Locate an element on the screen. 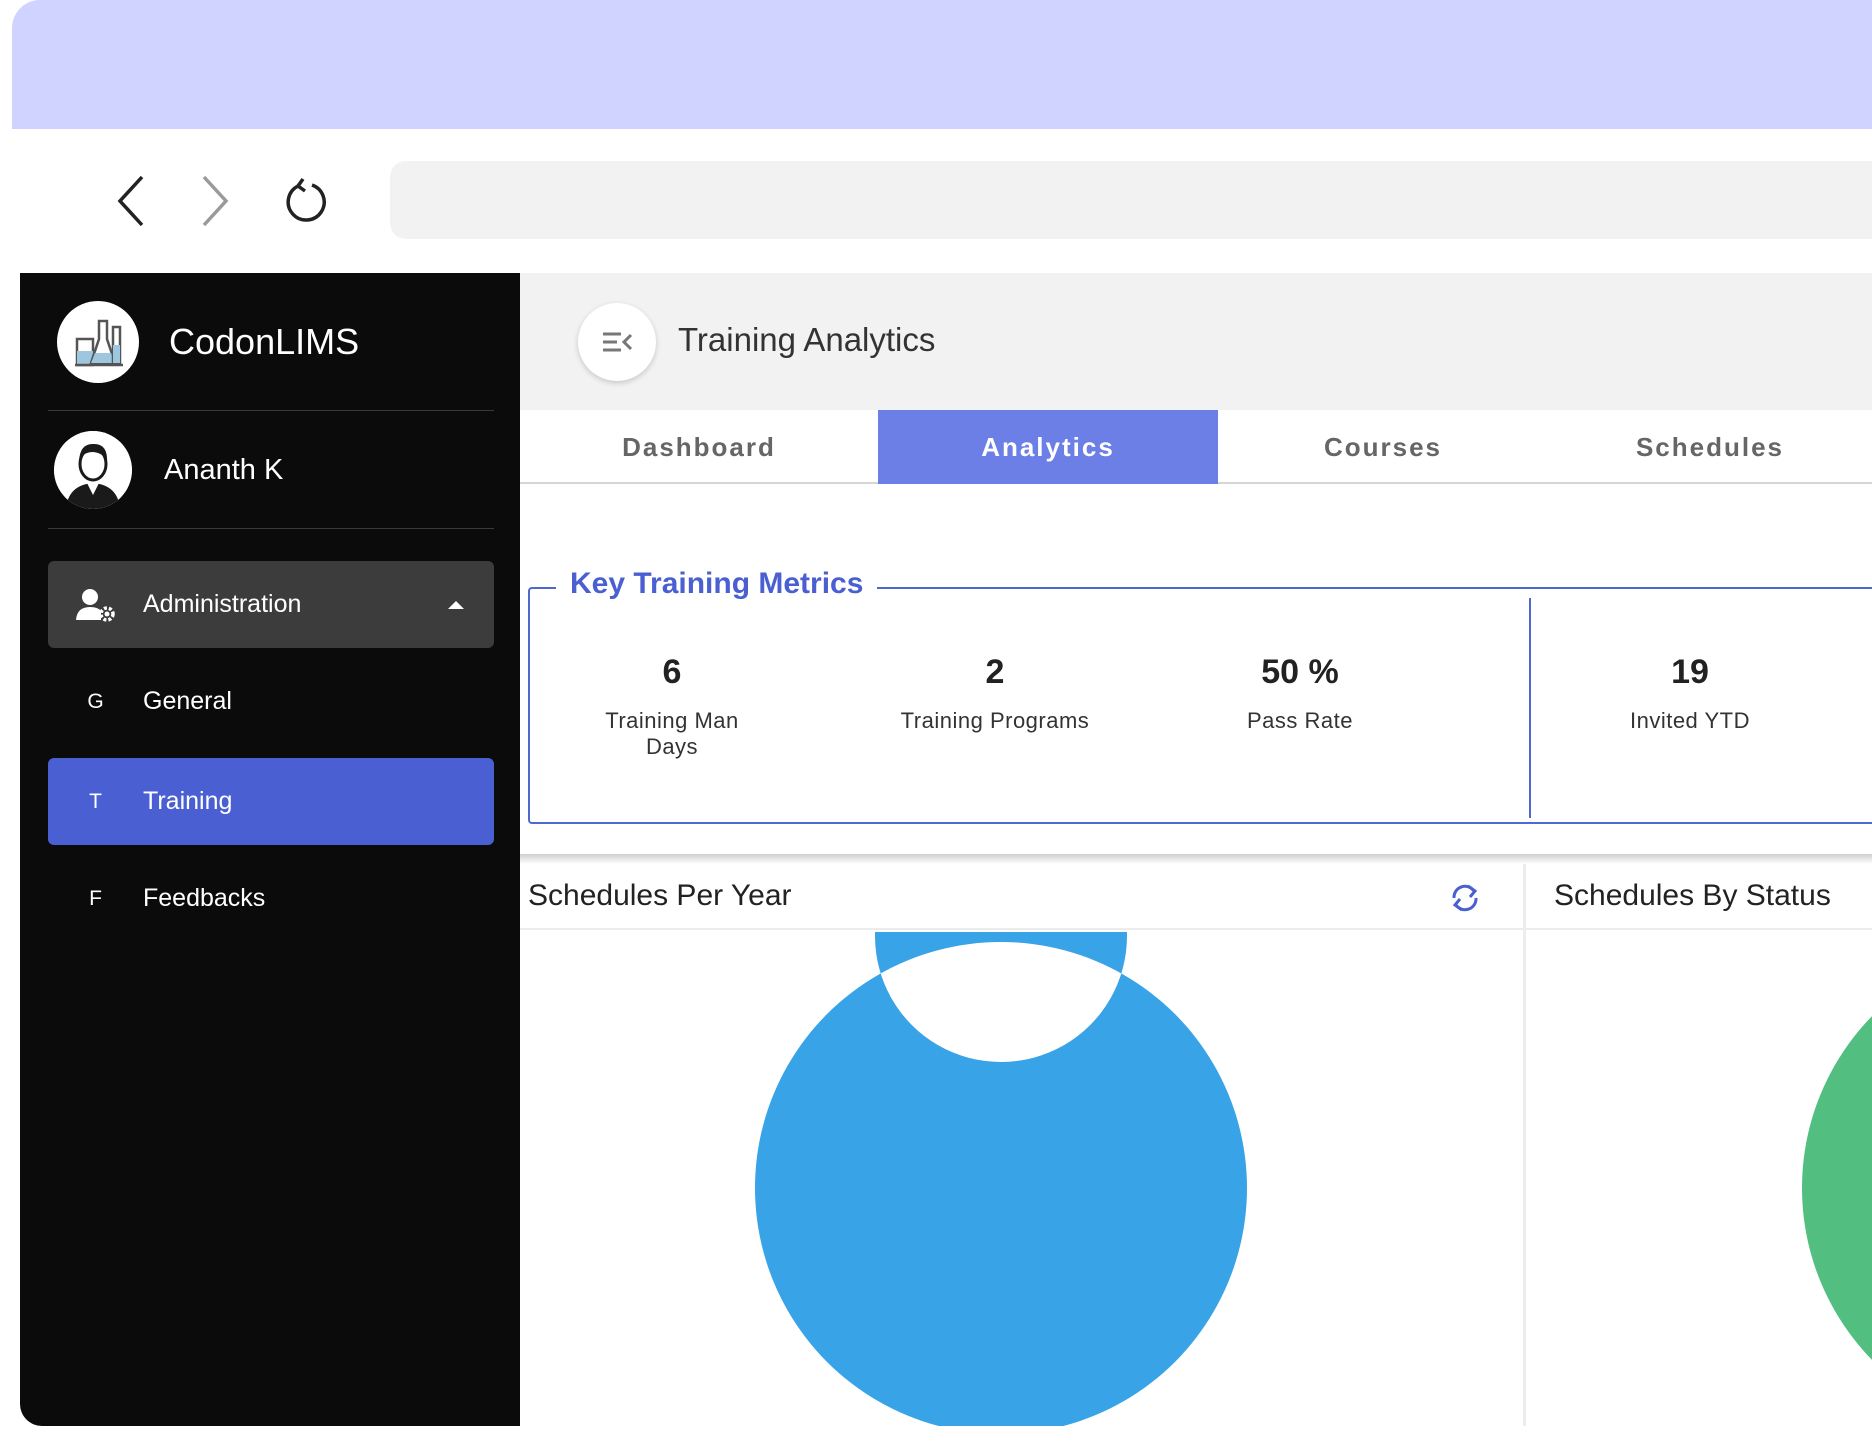  metric-label: Training Man Days is located at coordinates (672, 733).